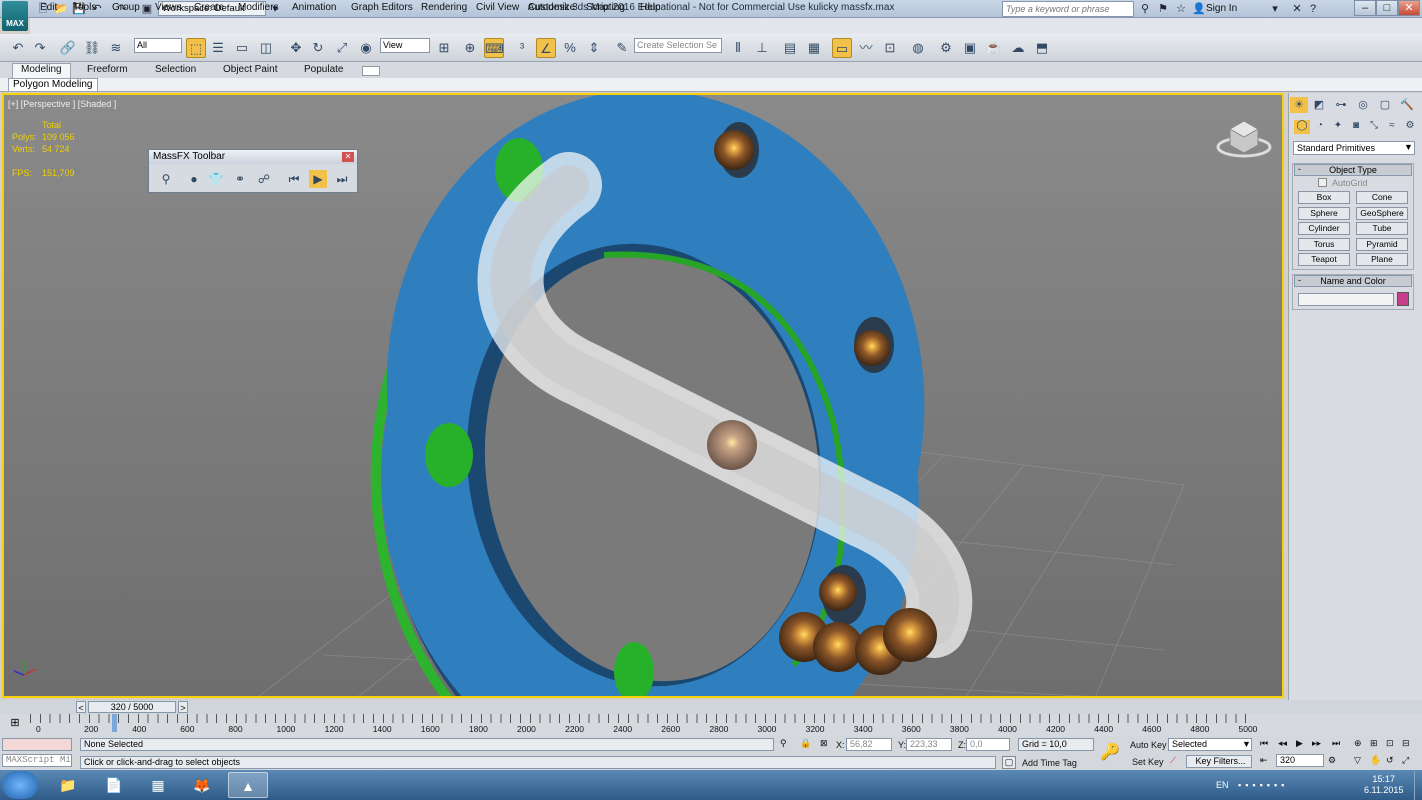 This screenshot has height=800, width=1422. Describe the element at coordinates (84, 7) in the screenshot. I see `menu-tools: Tools` at that location.